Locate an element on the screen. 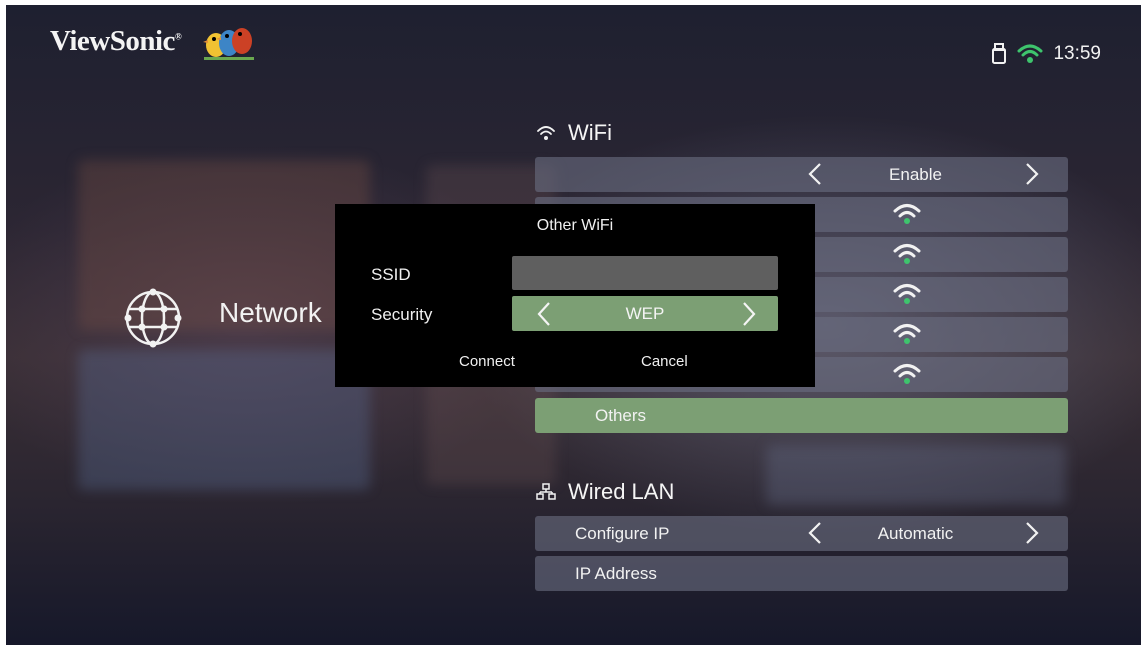  ssid-input is located at coordinates (645, 273).